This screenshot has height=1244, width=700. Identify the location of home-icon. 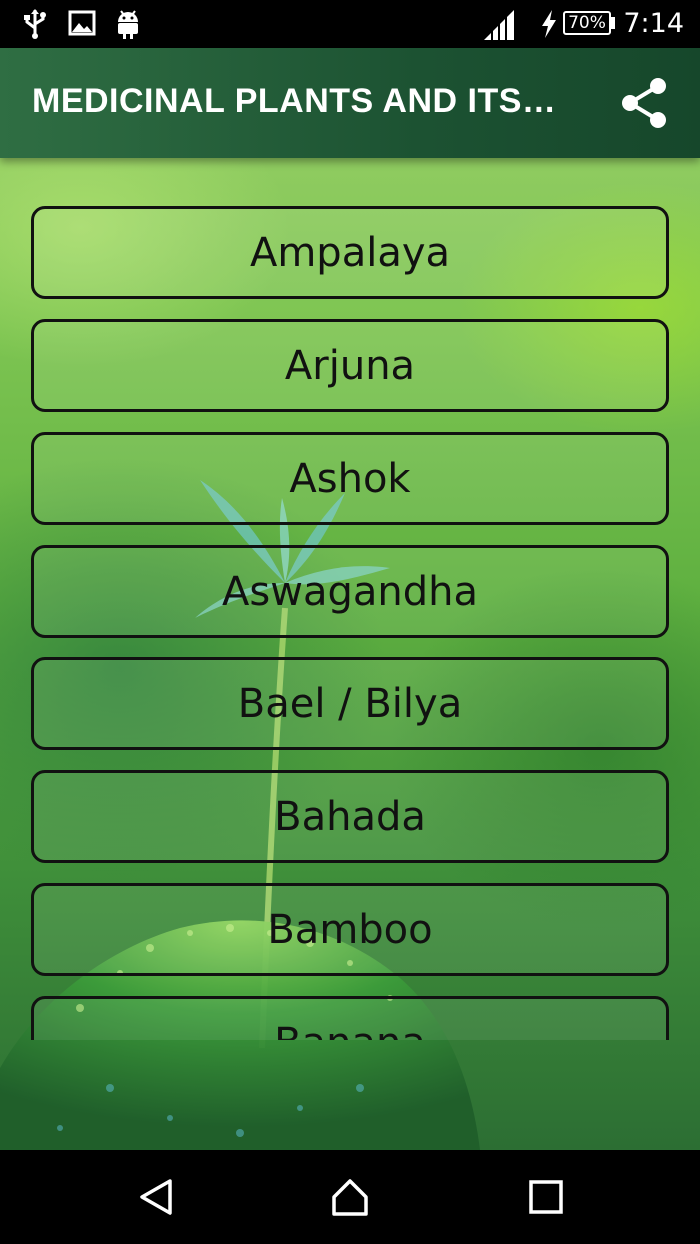
(350, 1197).